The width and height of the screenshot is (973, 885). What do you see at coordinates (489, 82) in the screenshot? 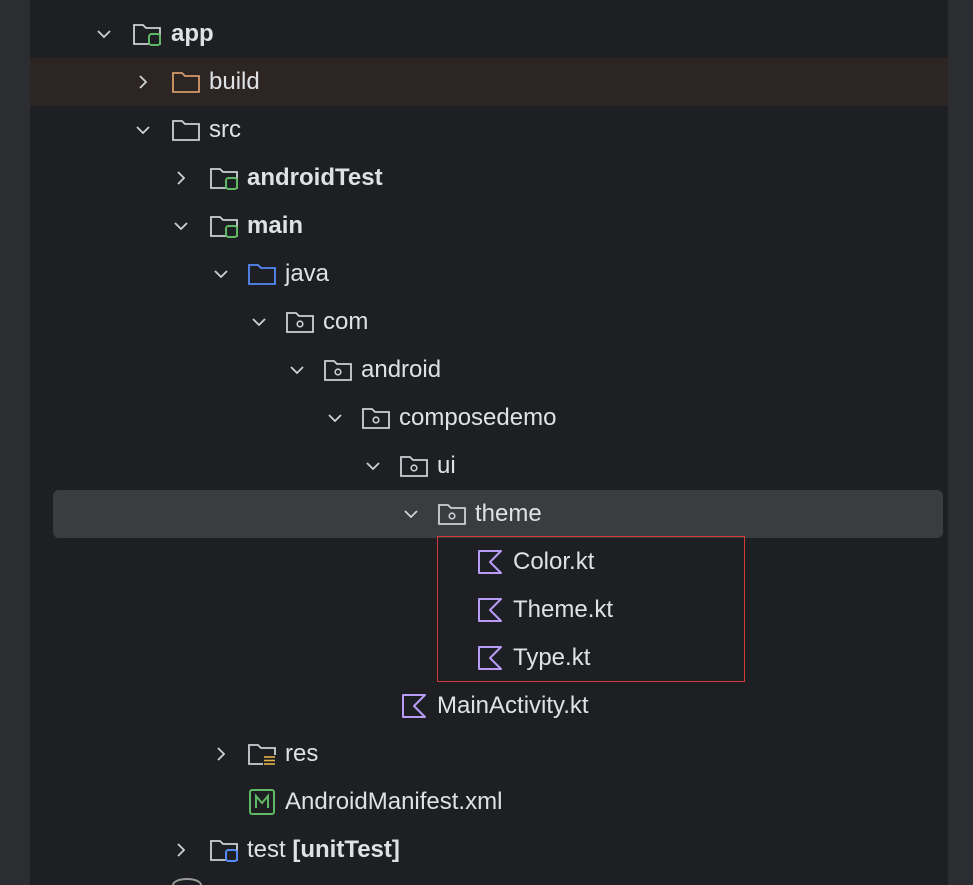
I see `tree-row-build: build` at bounding box center [489, 82].